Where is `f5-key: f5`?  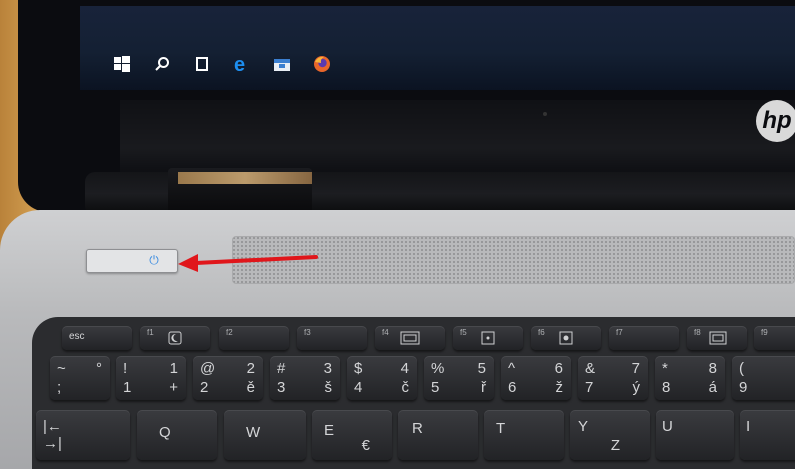
f5-key: f5 is located at coordinates (488, 338).